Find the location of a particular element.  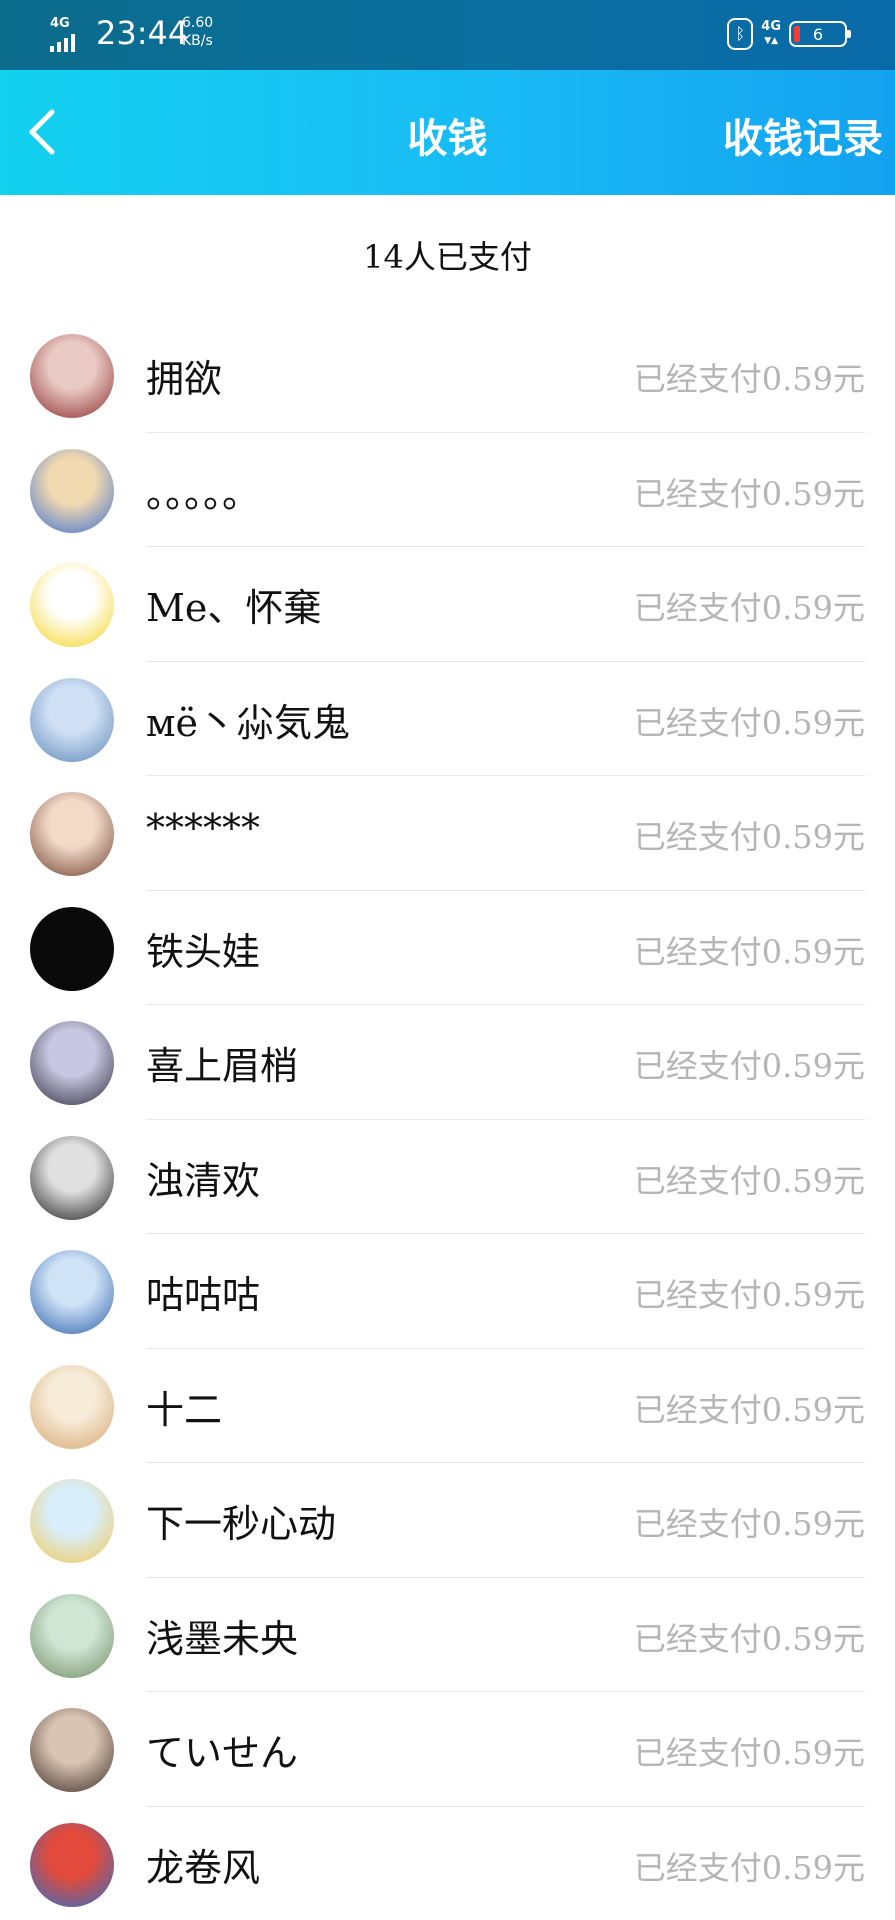

payer-name: 咕咕咕 is located at coordinates (203, 1295).